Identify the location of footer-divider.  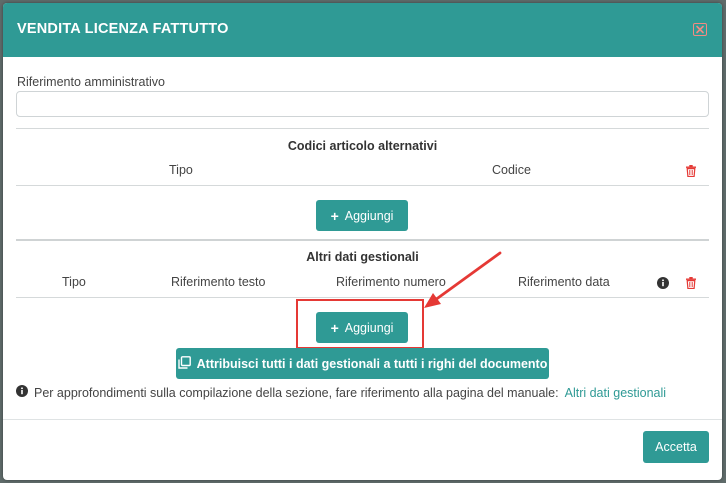
(362, 419).